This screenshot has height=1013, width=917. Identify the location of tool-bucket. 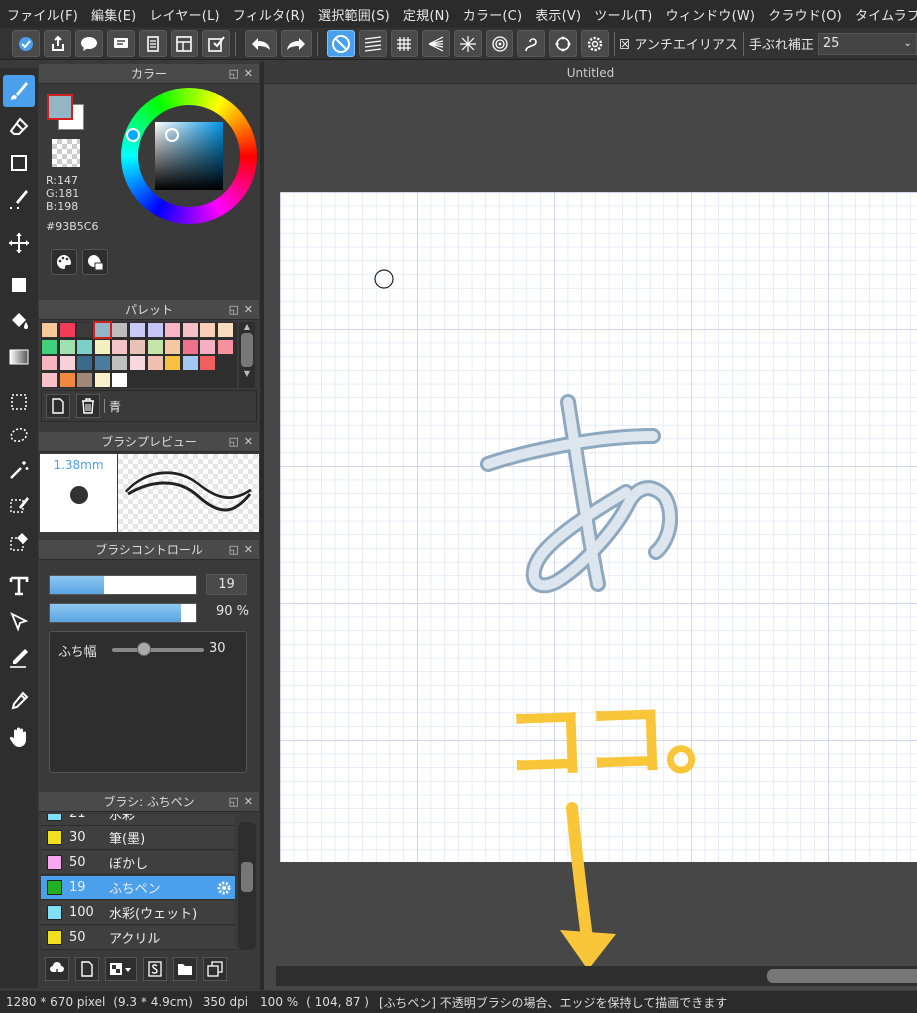
(19, 321).